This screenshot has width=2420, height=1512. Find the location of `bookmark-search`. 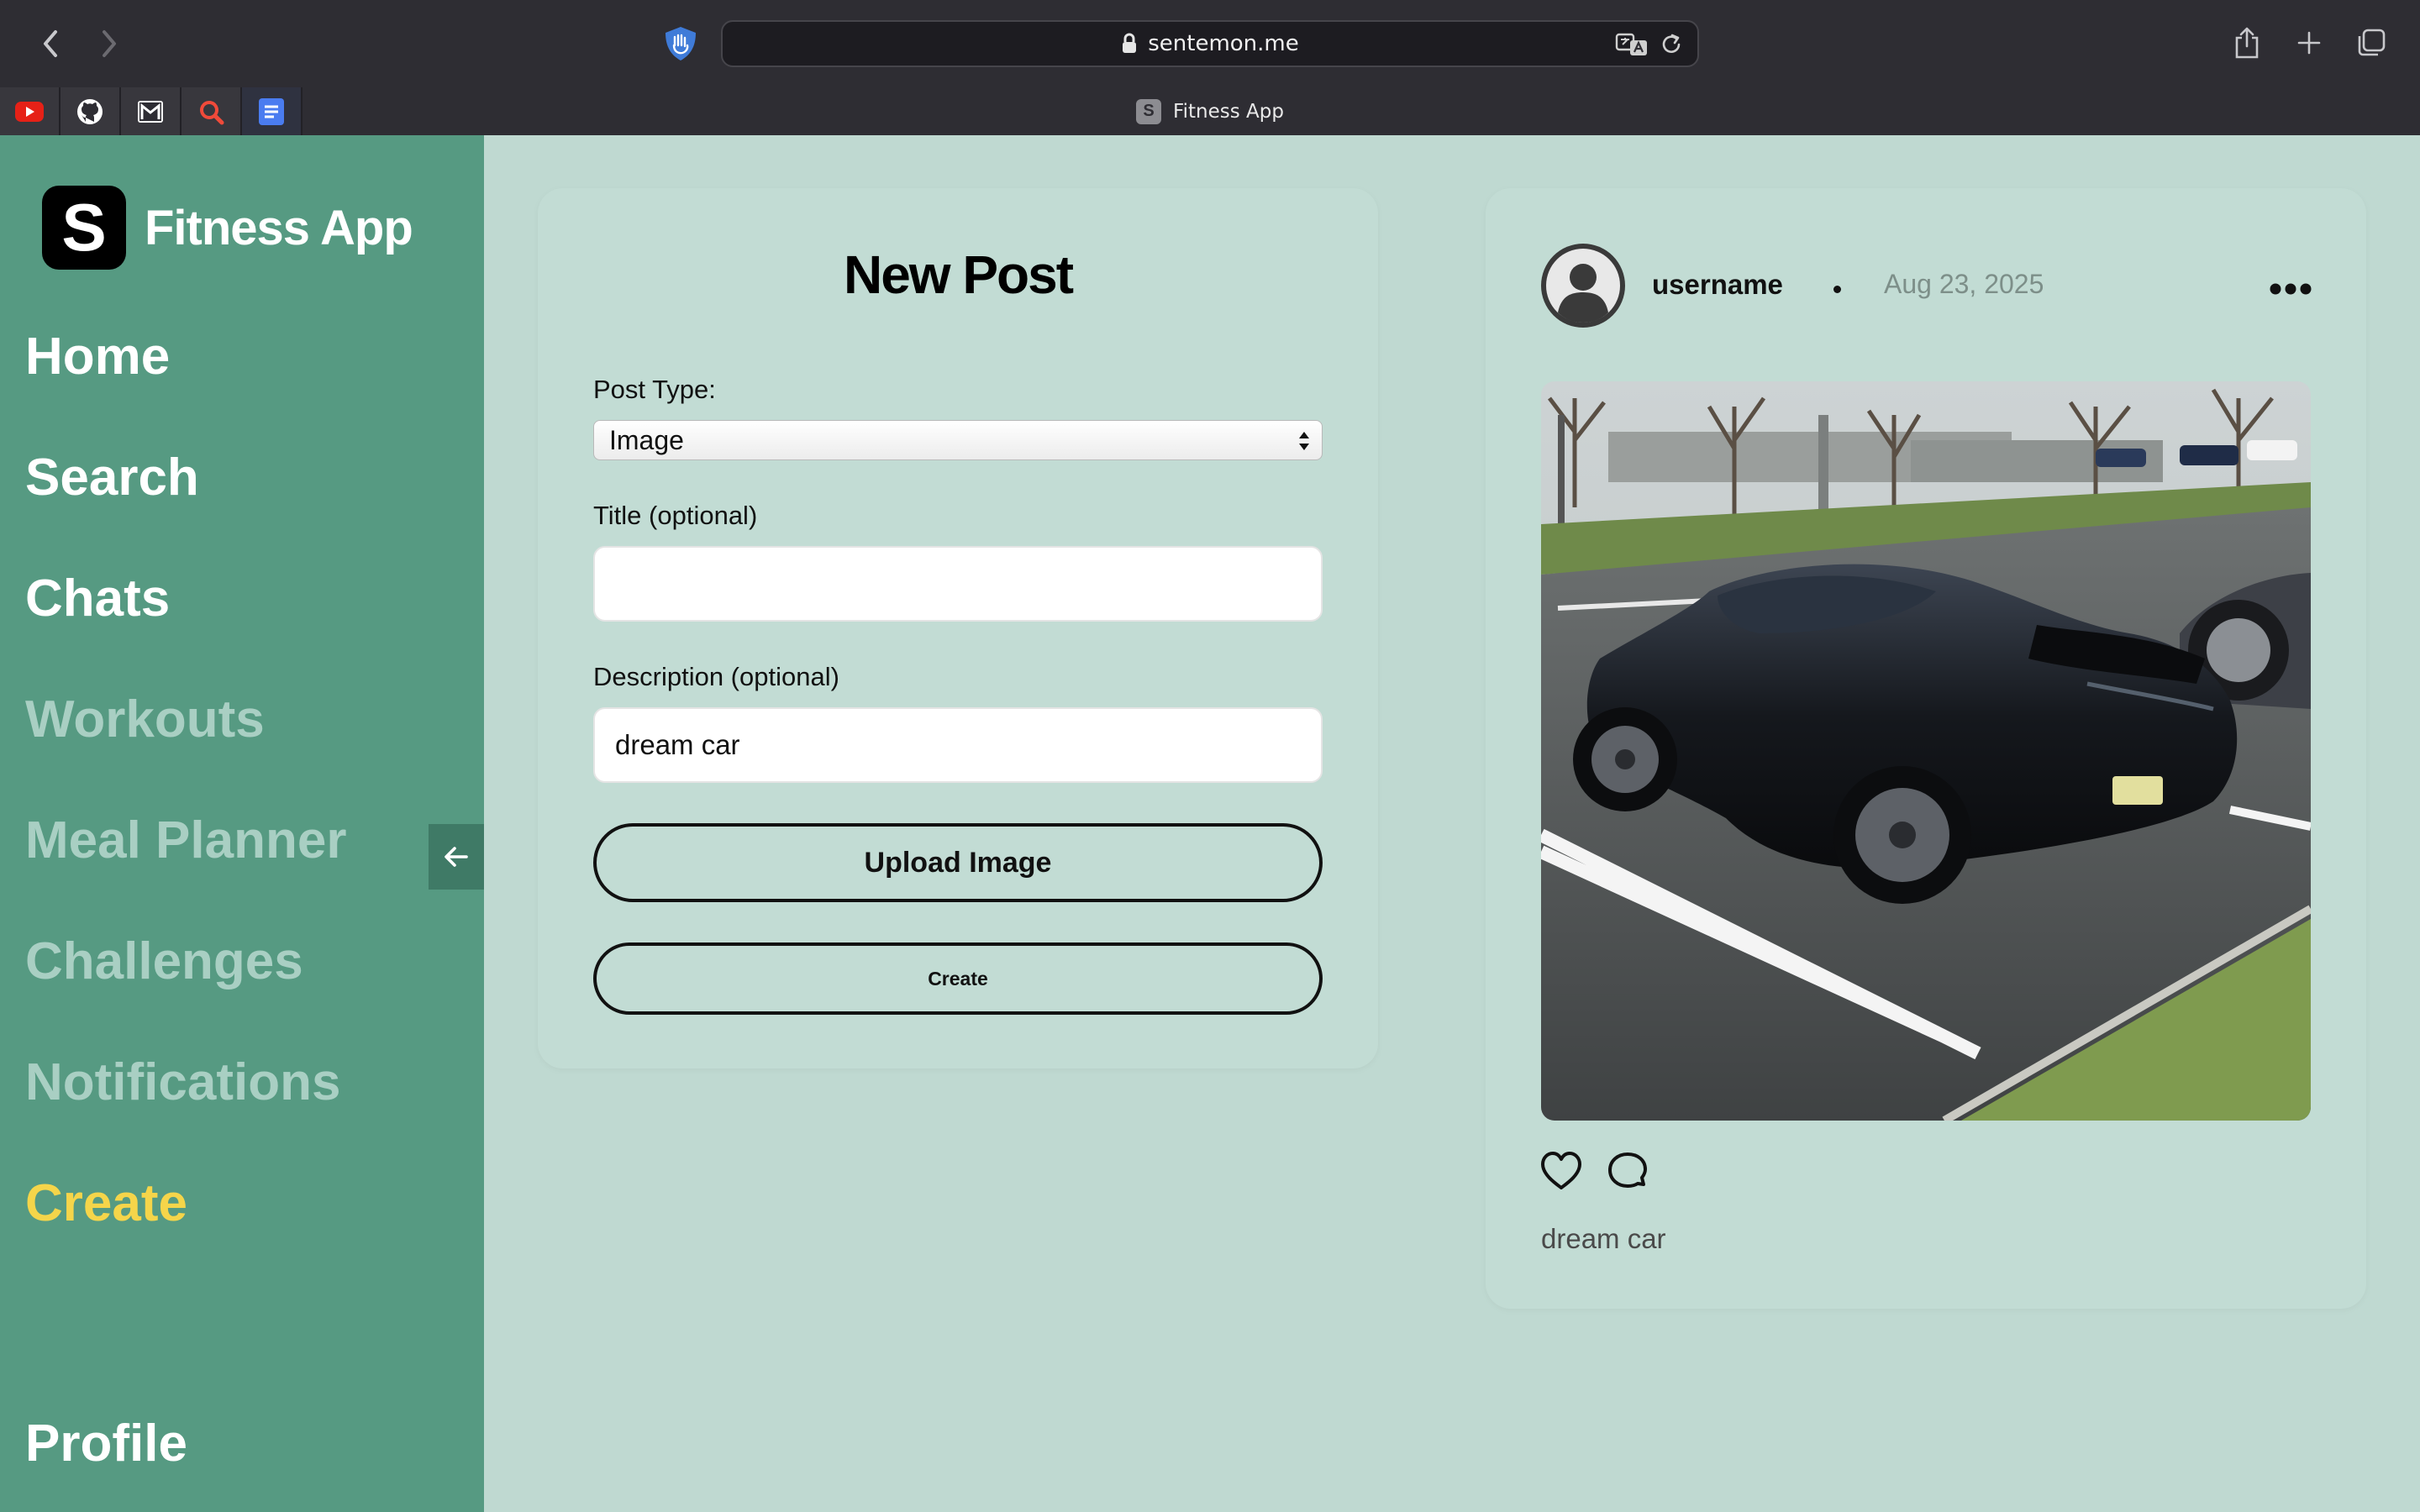

bookmark-search is located at coordinates (212, 111).